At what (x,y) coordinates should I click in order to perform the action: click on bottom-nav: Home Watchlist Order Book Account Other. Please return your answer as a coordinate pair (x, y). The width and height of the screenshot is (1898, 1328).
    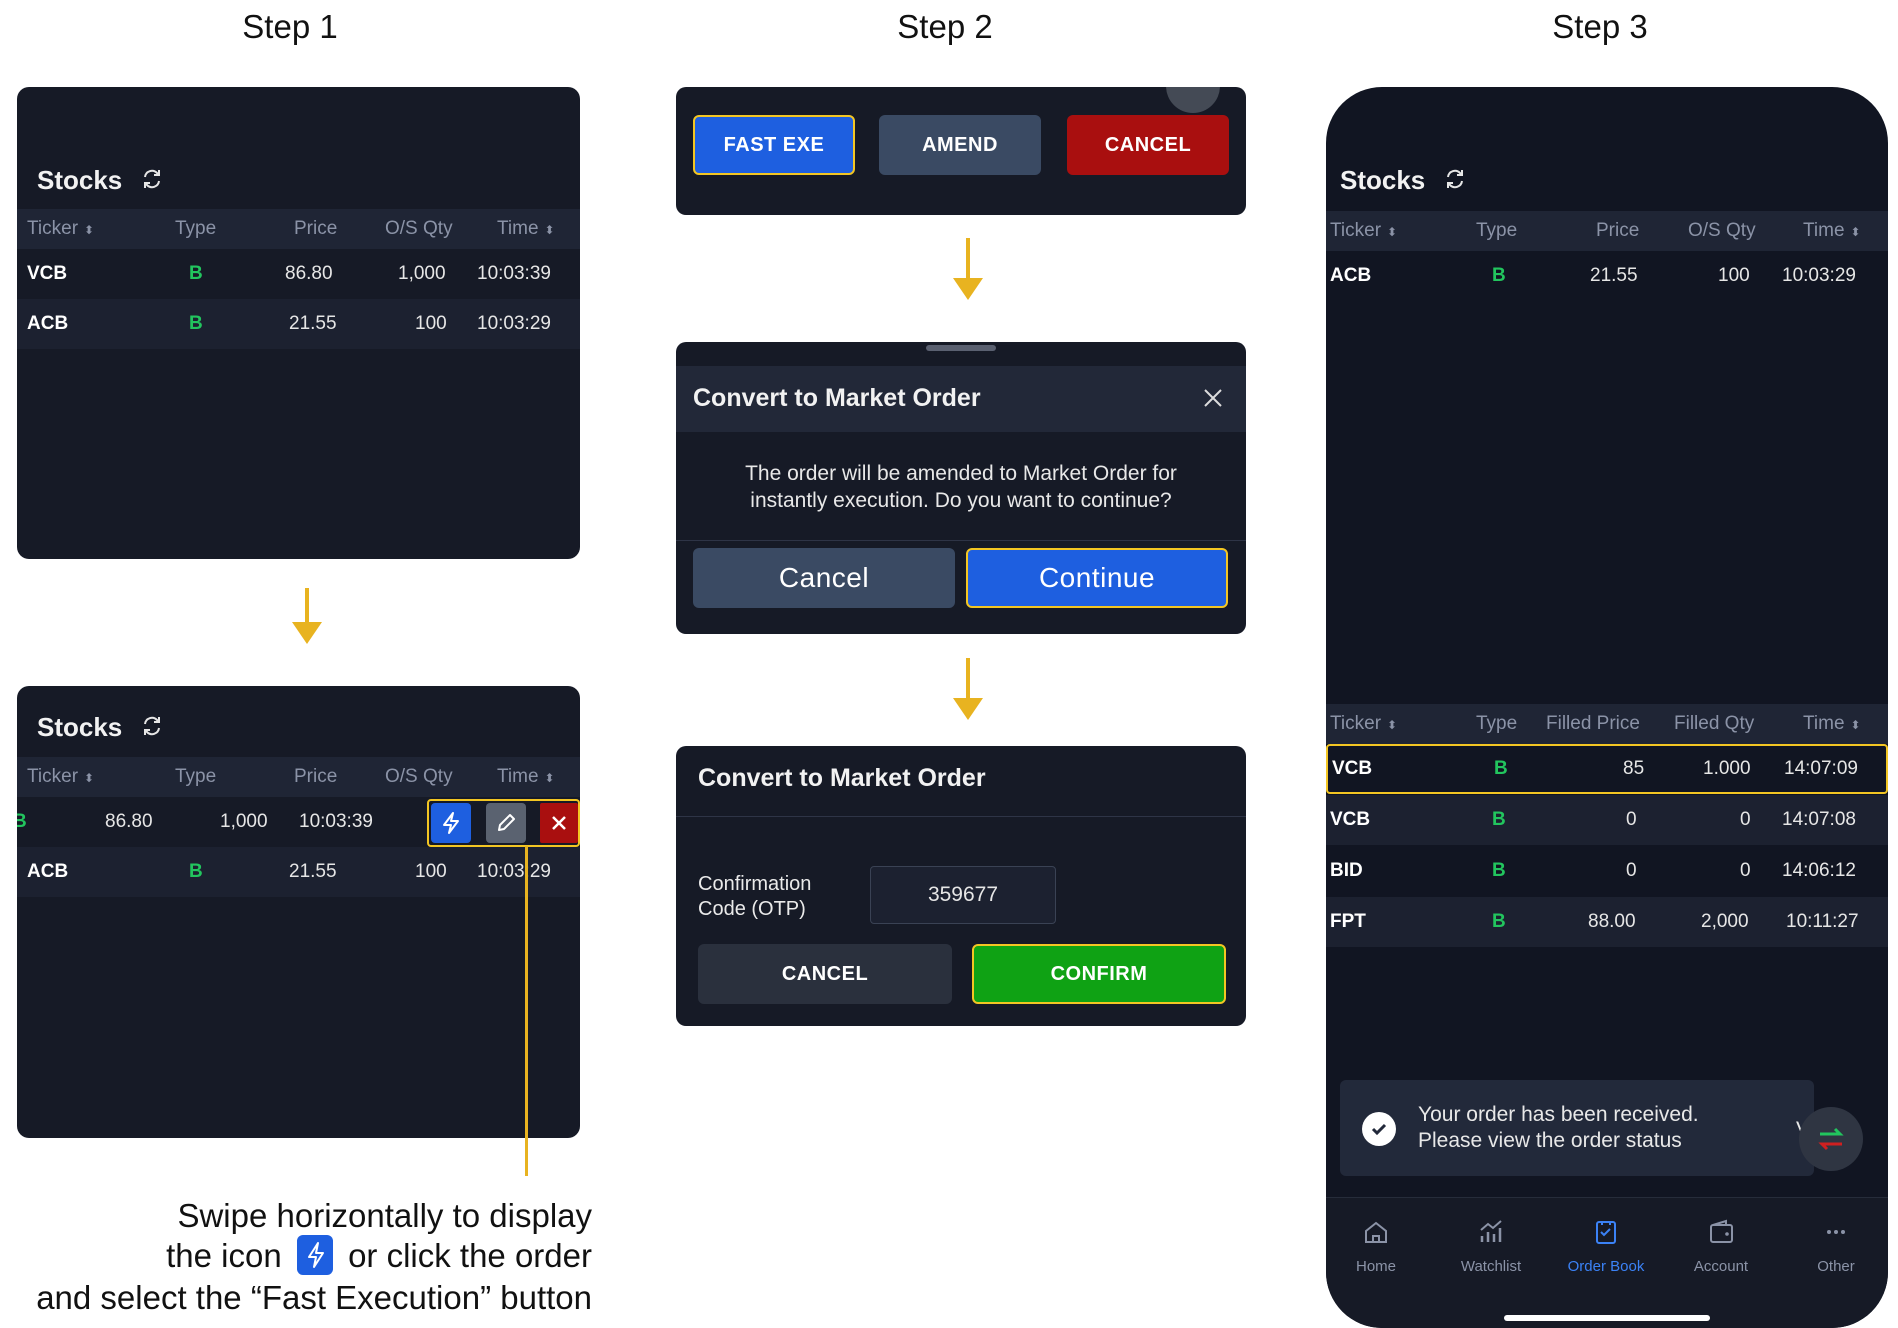
    Looking at the image, I should click on (1607, 1262).